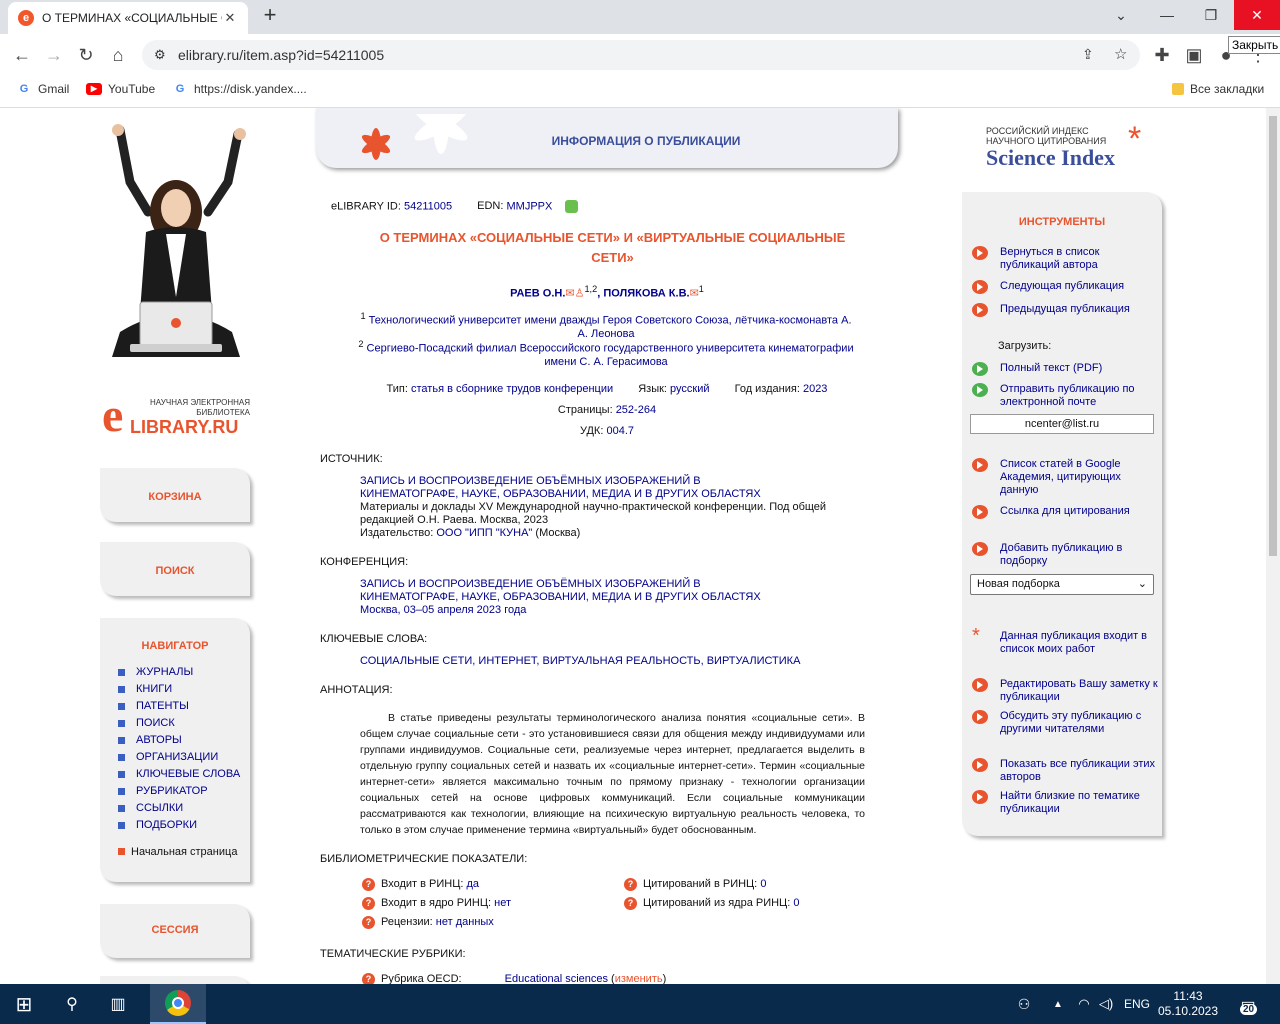 Image resolution: width=1280 pixels, height=1024 pixels. What do you see at coordinates (179, 240) in the screenshot?
I see `girl-with-laptop-illustration` at bounding box center [179, 240].